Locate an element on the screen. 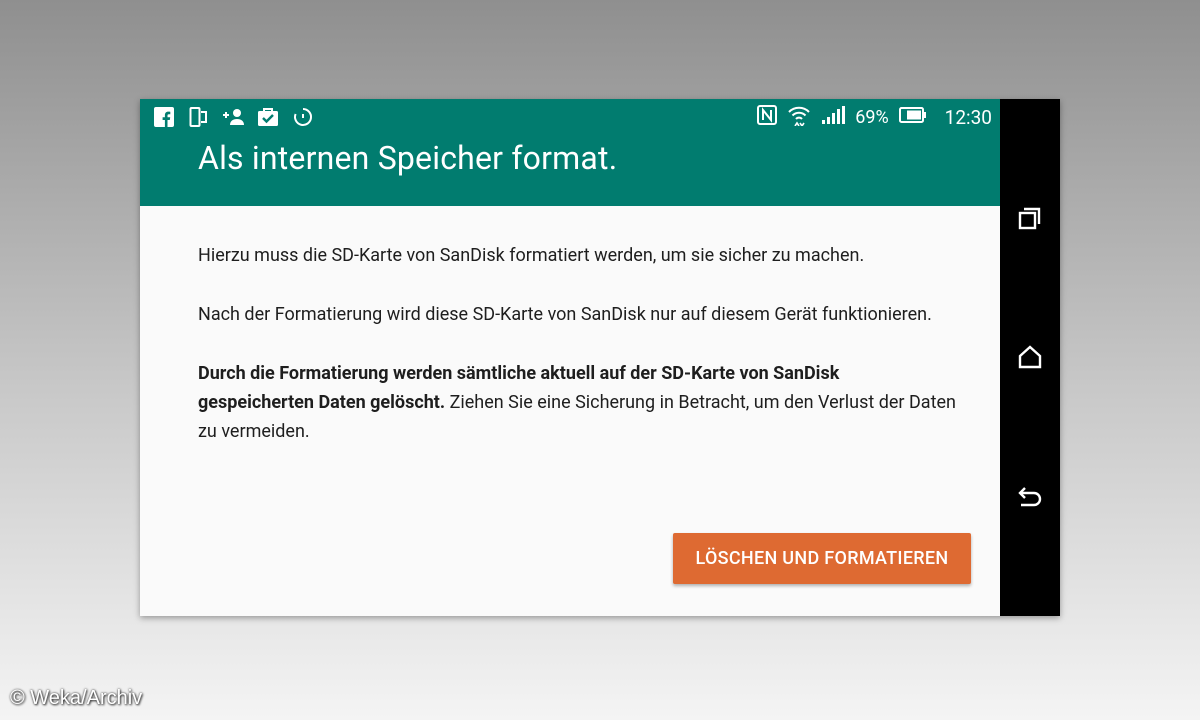 This screenshot has width=1200, height=720. sync-icon is located at coordinates (303, 119).